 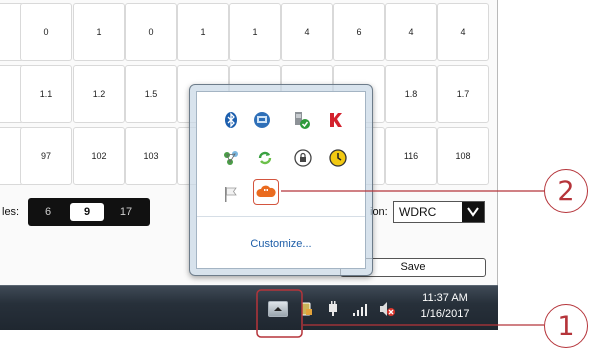 I want to click on callout-2: 2, so click(x=566, y=191).